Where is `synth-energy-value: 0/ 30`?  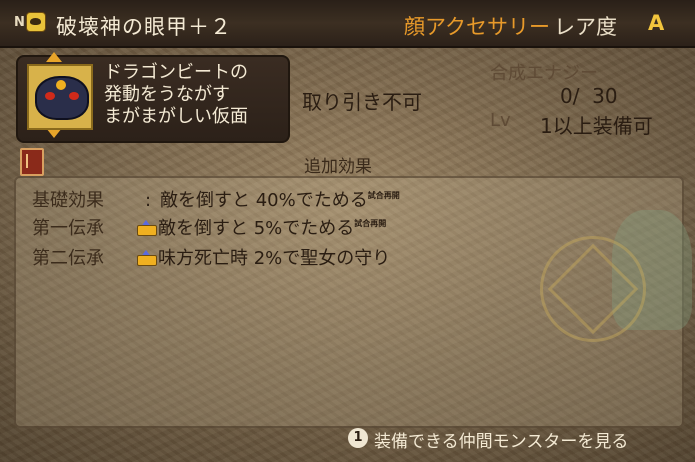 synth-energy-value: 0/ 30 is located at coordinates (589, 96).